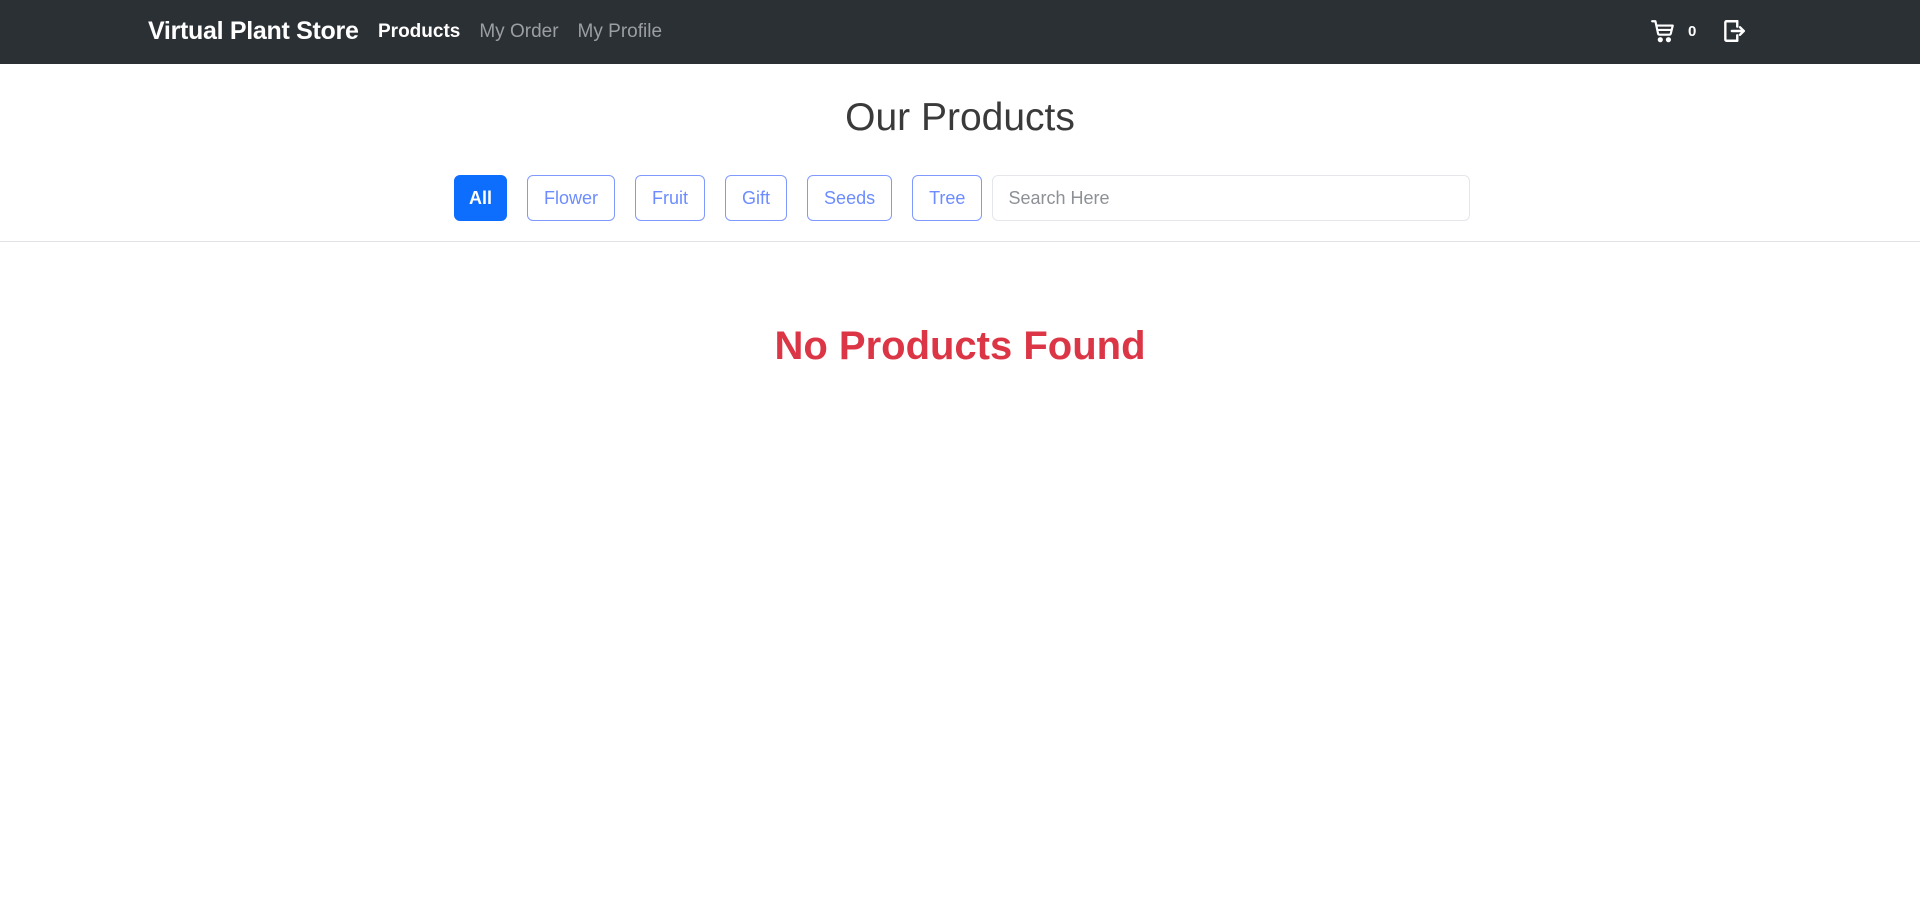 Image resolution: width=1920 pixels, height=902 pixels. I want to click on filter-button-fruit: Fruit, so click(670, 198).